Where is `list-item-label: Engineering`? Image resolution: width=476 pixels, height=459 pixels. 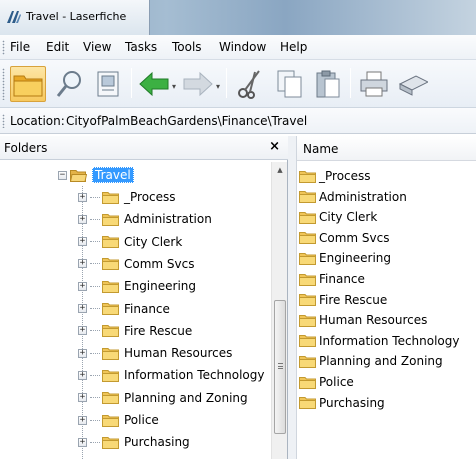 list-item-label: Engineering is located at coordinates (355, 258).